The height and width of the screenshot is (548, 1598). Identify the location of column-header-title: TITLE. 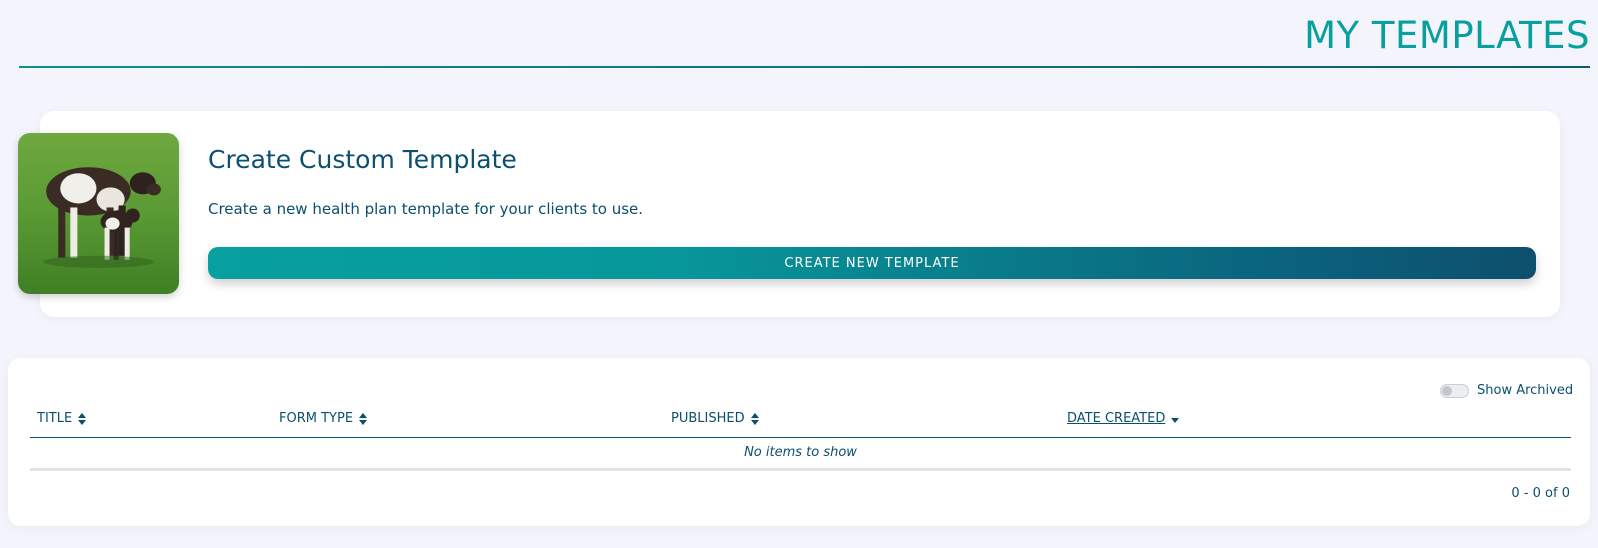
(62, 418).